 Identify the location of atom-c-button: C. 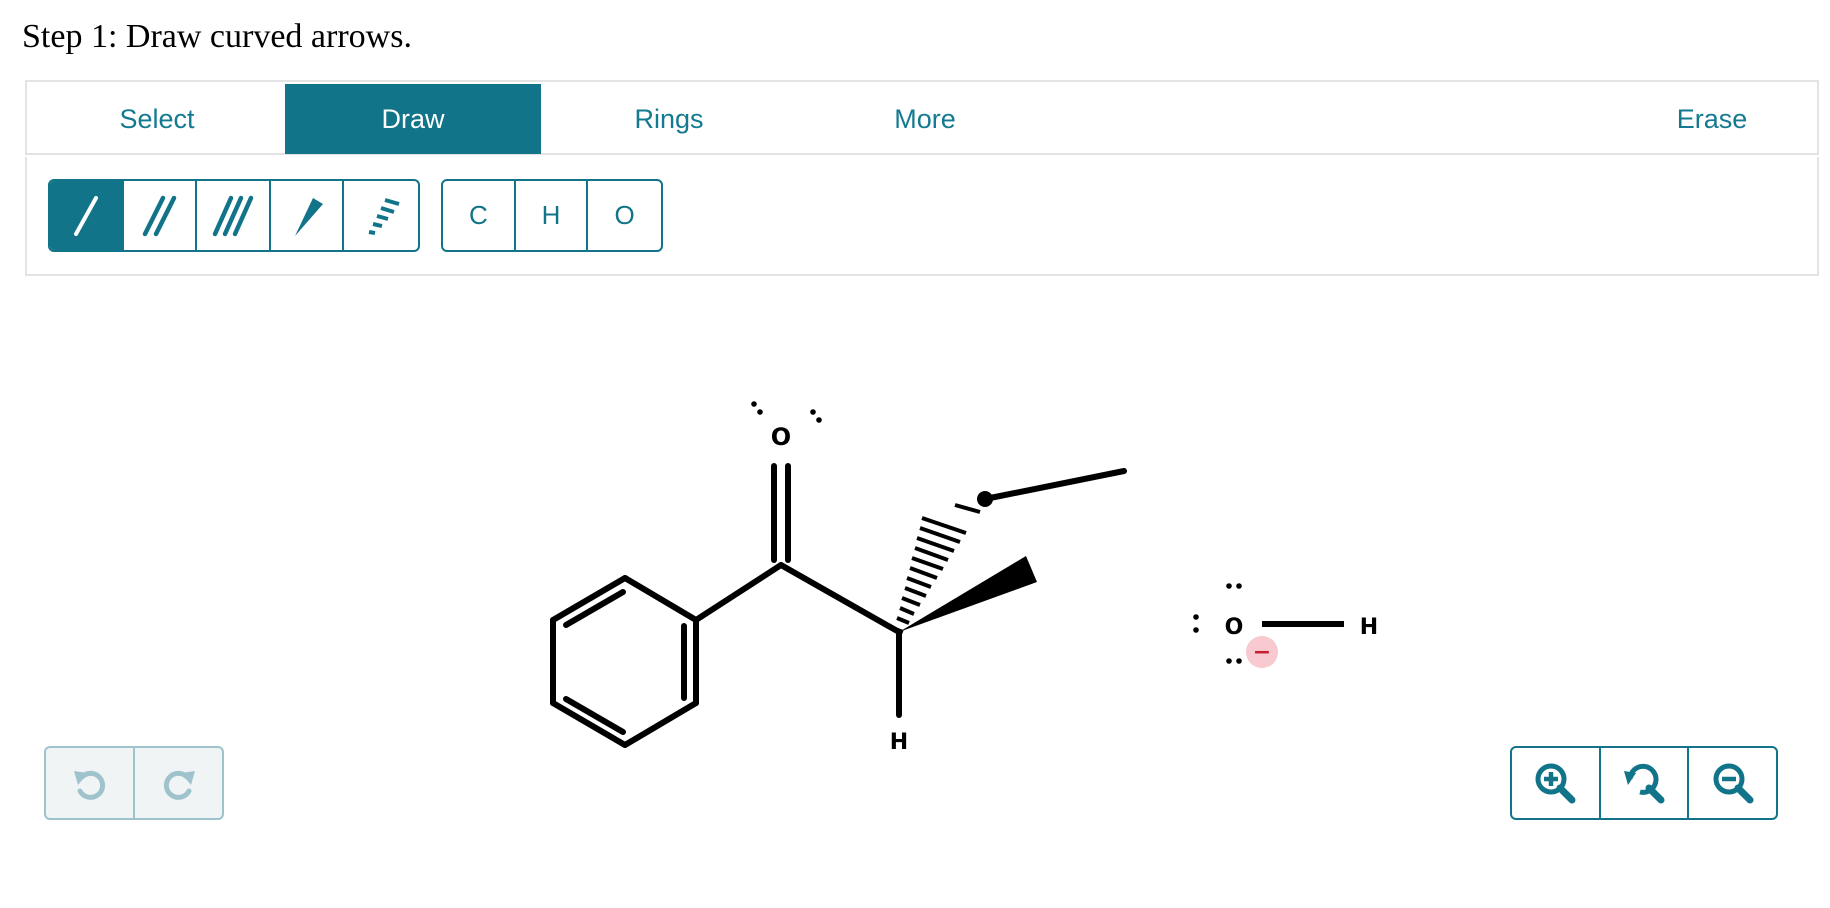
(479, 215).